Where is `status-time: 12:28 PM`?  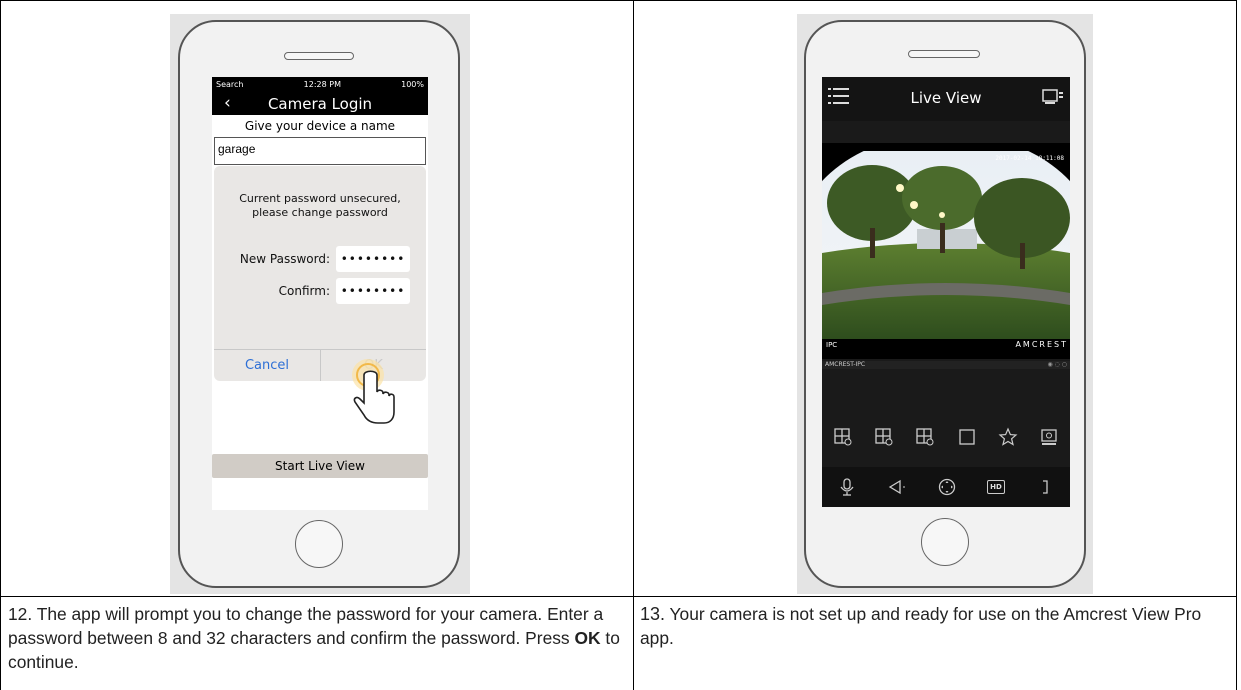
status-time: 12:28 PM is located at coordinates (322, 84).